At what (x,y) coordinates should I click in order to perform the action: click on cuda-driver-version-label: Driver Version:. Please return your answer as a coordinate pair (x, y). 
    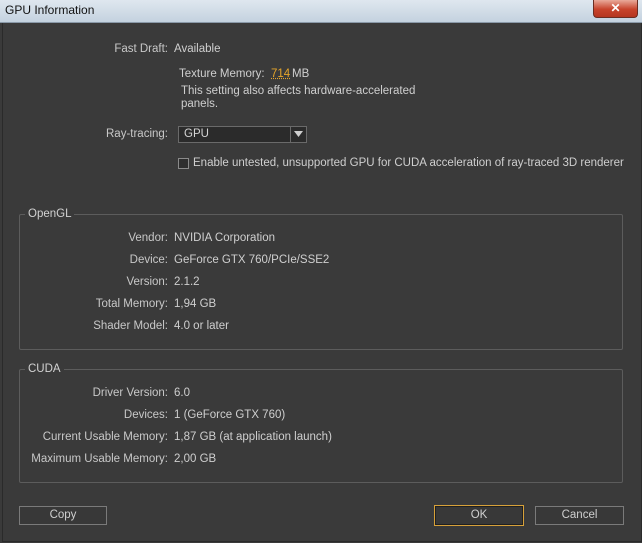
    Looking at the image, I should click on (130, 393).